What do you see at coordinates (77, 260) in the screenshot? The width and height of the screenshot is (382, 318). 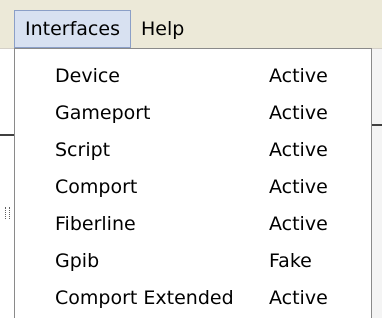 I see `menu-item-label: Gpib` at bounding box center [77, 260].